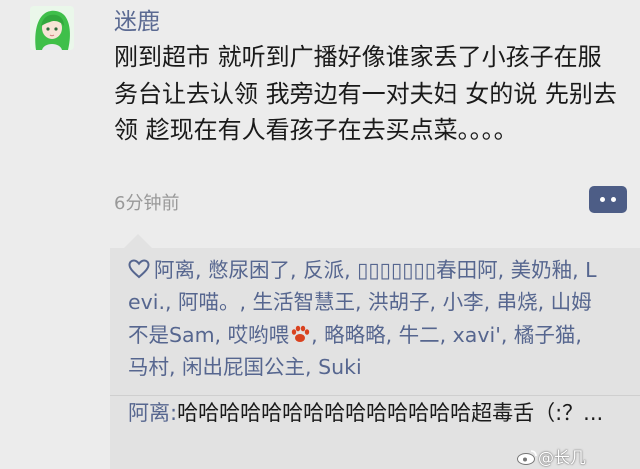 This screenshot has height=469, width=640. I want to click on divider, so click(375, 395).